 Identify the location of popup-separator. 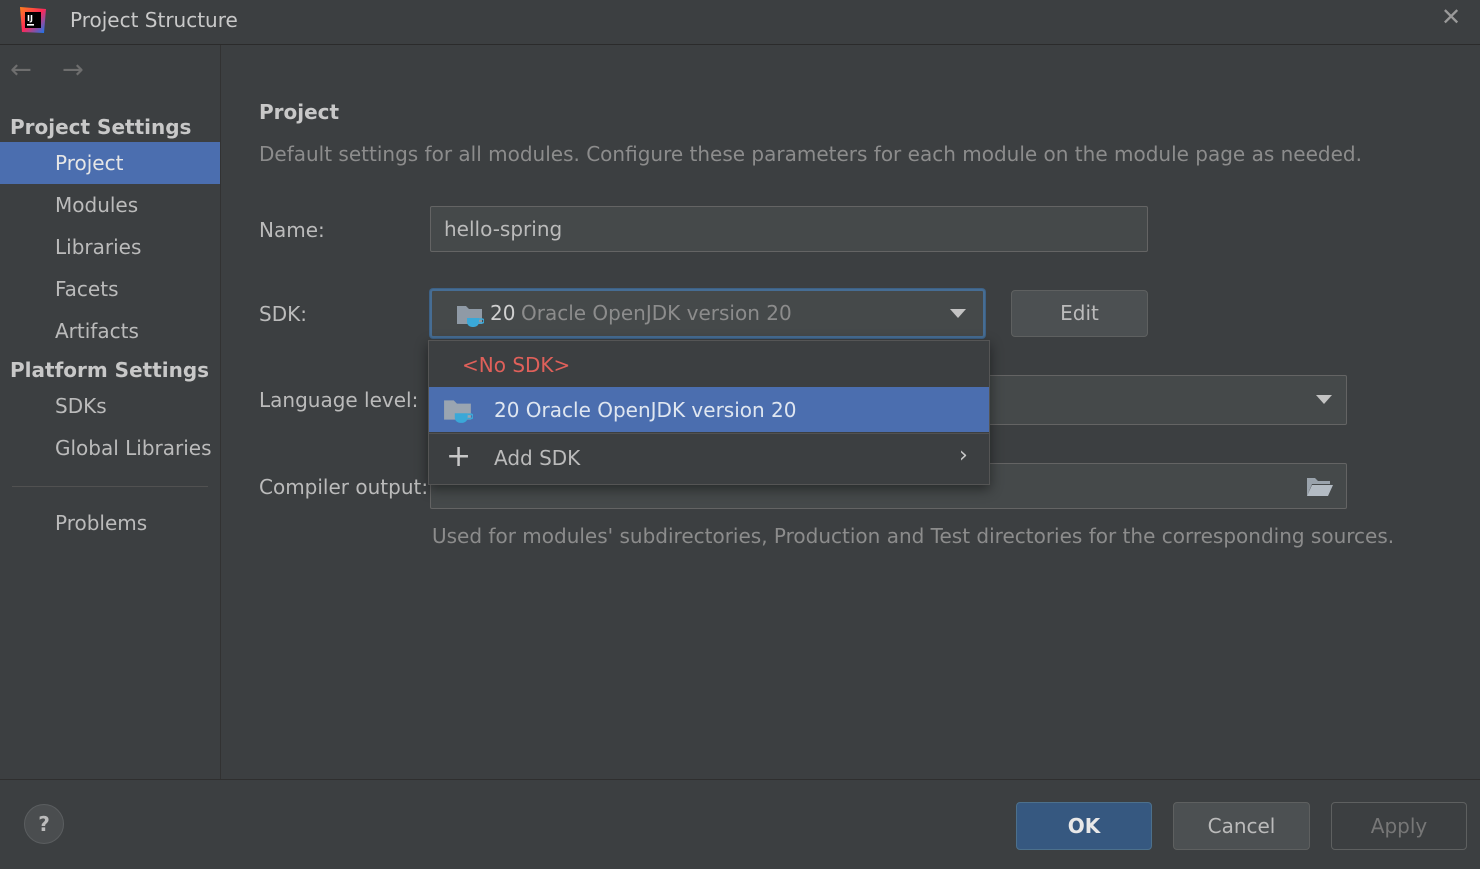
(709, 433).